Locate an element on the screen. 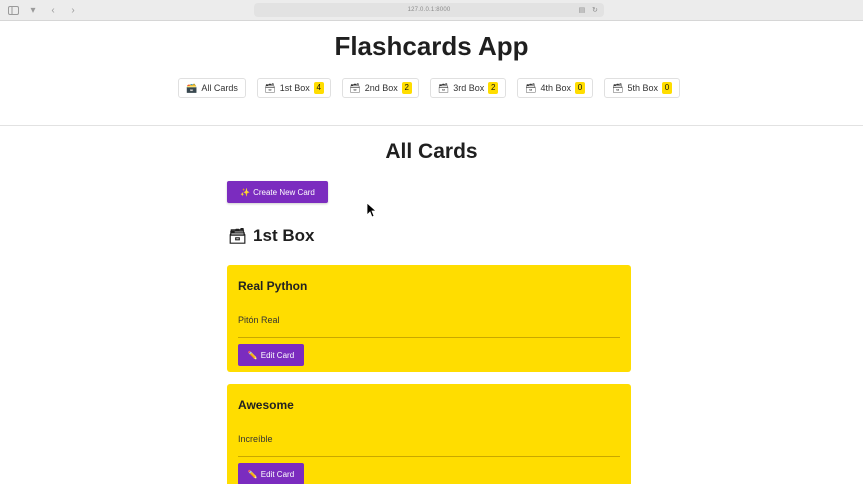  forward-icon: › is located at coordinates (73, 10).